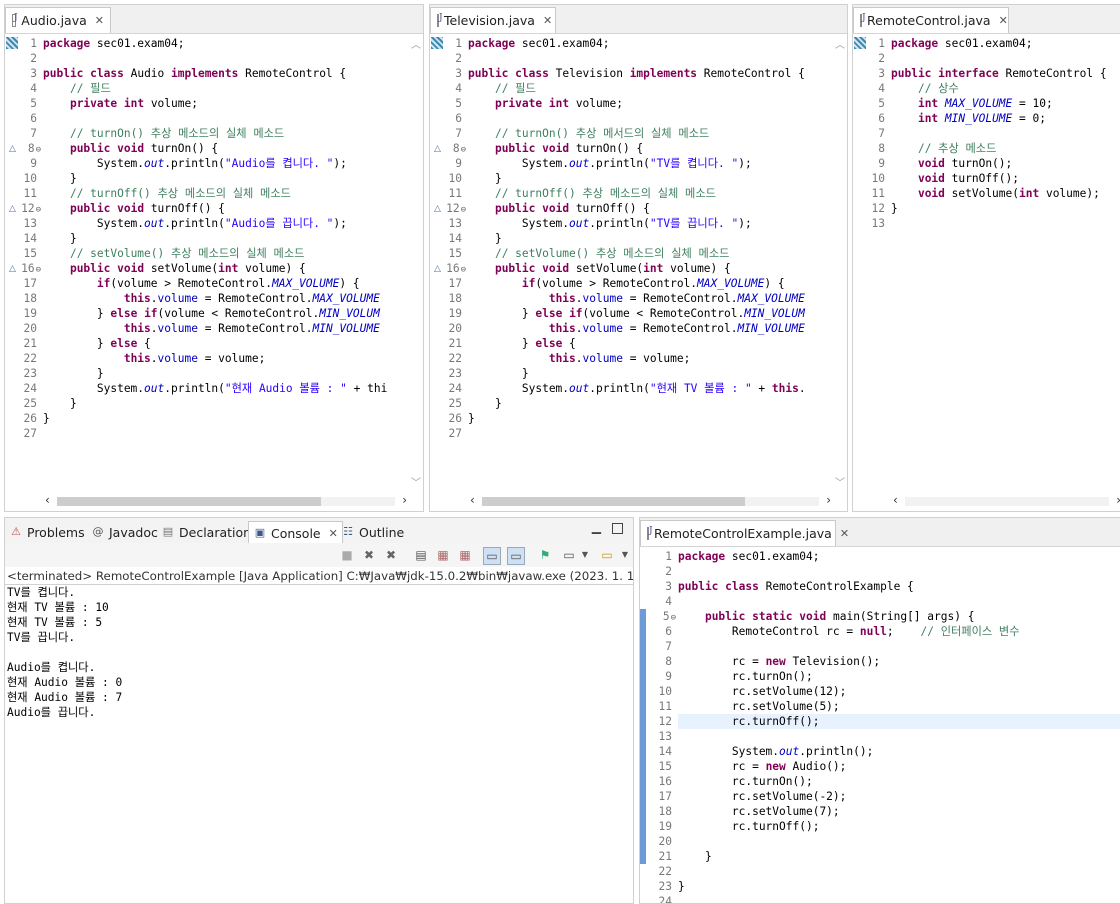  I want to click on tab-console: ▣ Console ✕, so click(295, 532).